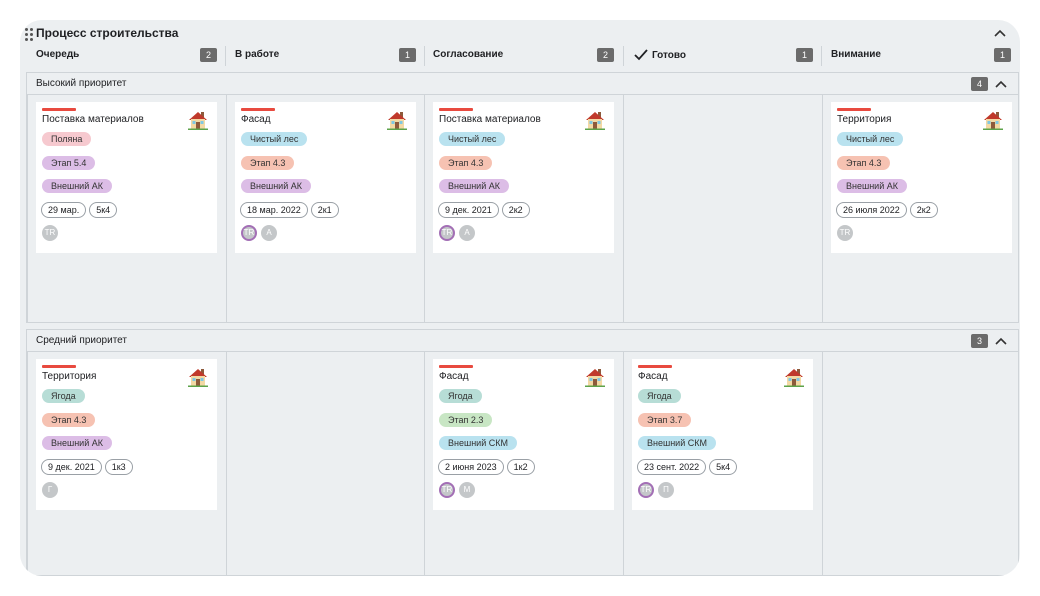 This screenshot has height=596, width=1040. I want to click on card-tag: Внешний СКМ, so click(478, 443).